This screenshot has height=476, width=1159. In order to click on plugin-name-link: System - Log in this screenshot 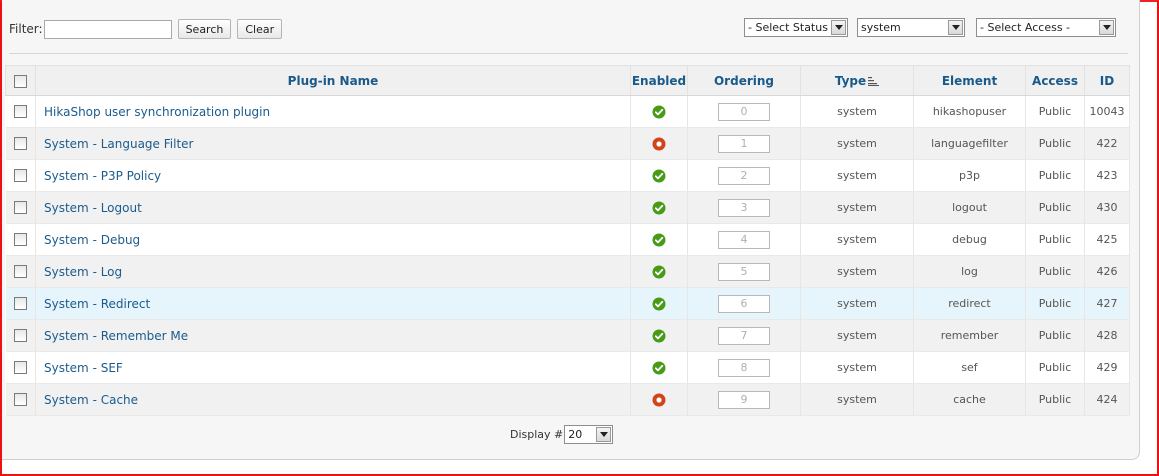, I will do `click(83, 272)`.